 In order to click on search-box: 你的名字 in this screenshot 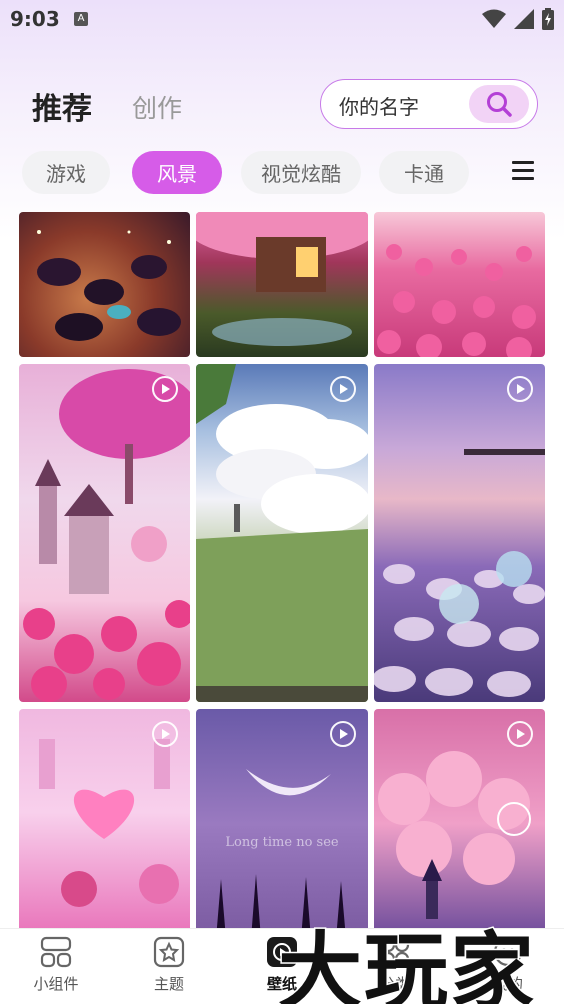, I will do `click(429, 104)`.